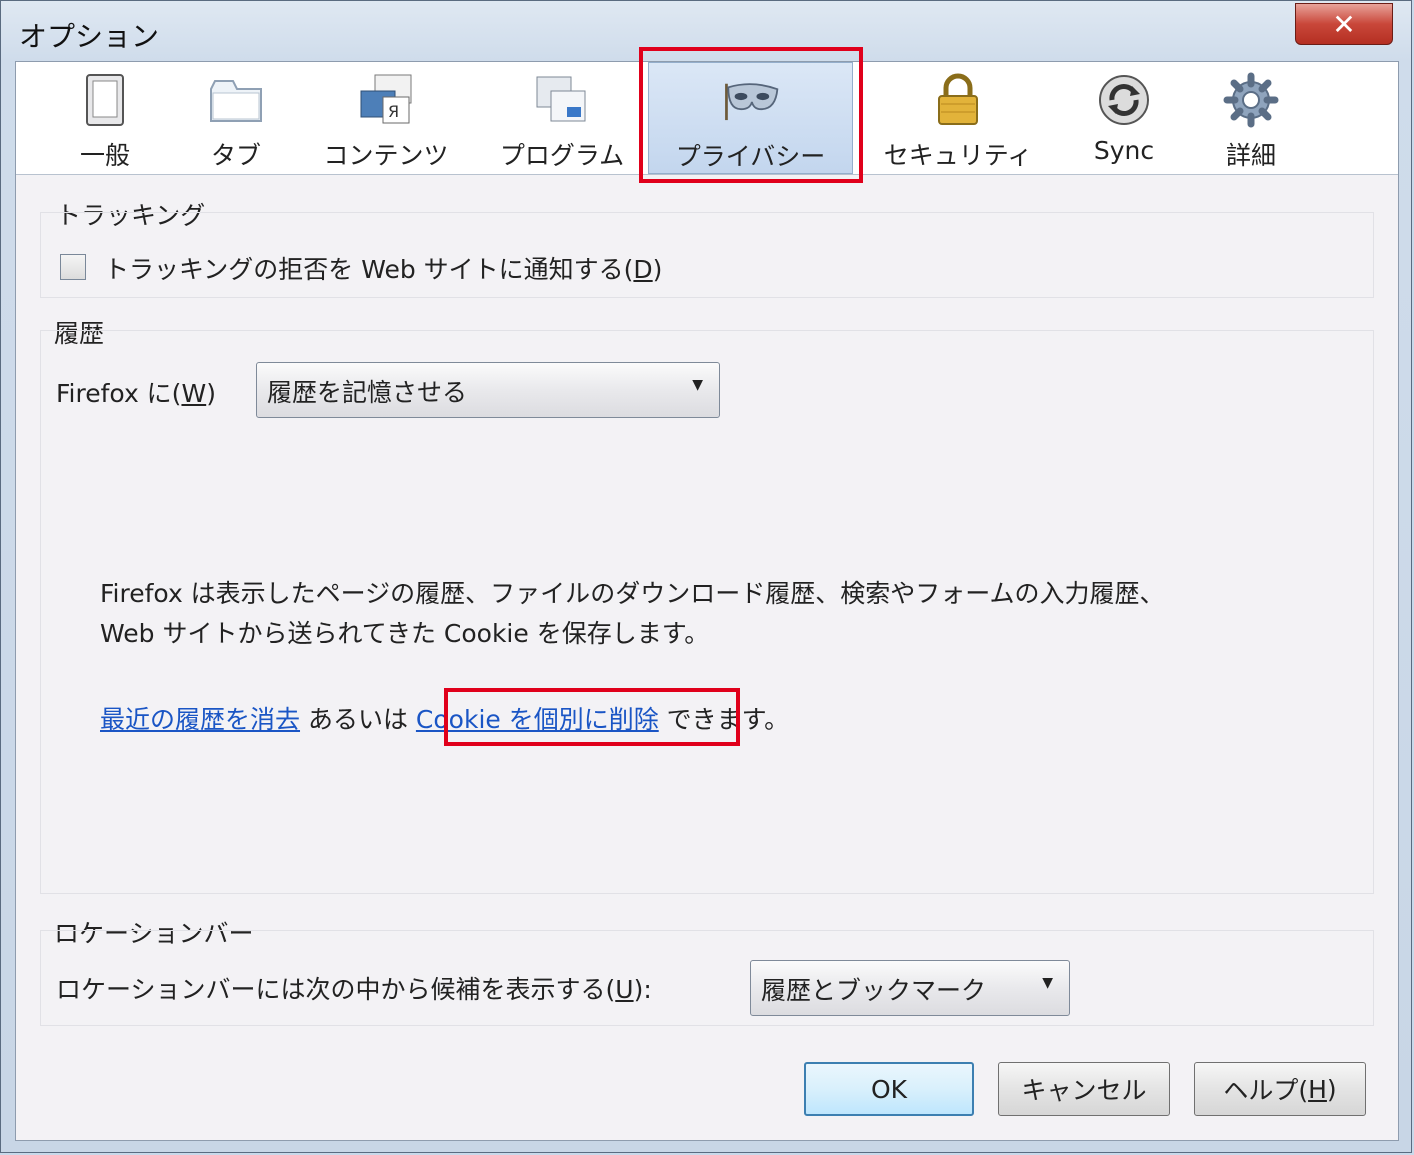 This screenshot has width=1414, height=1155. I want to click on can-text: できます。, so click(724, 719).